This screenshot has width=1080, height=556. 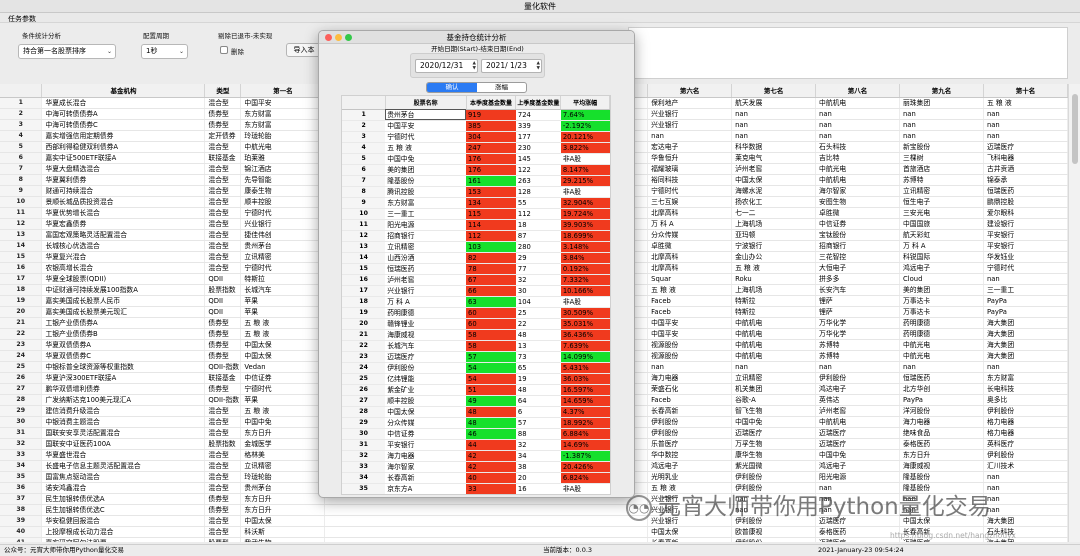 I want to click on delete-checkbox, so click(x=224, y=50).